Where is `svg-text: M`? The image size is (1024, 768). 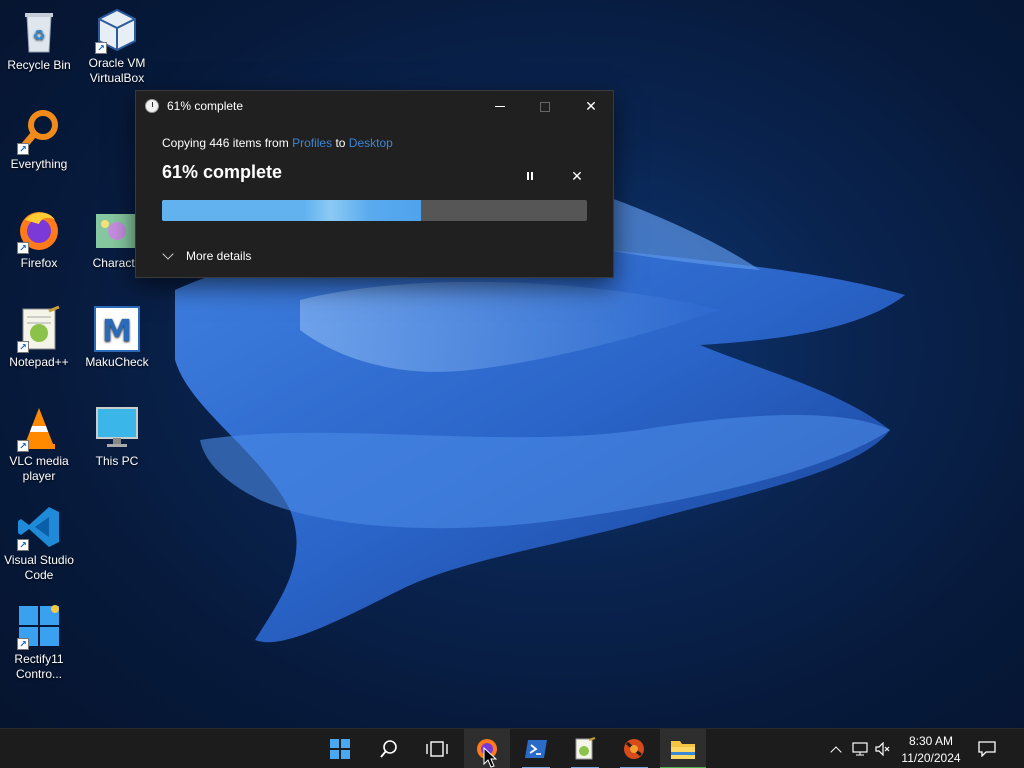
svg-text: M is located at coordinates (117, 331).